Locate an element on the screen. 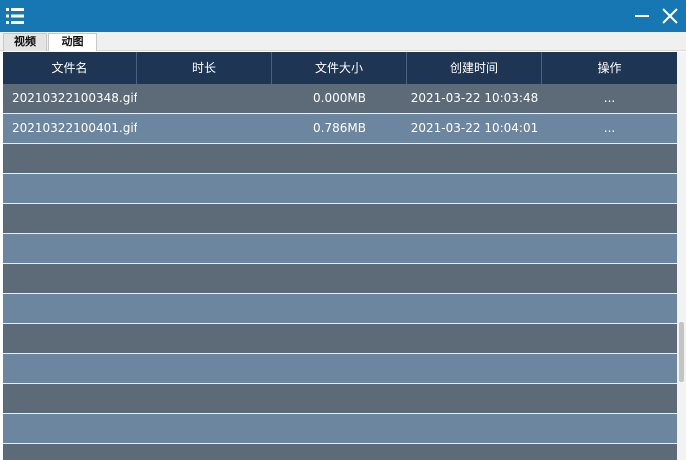 This screenshot has height=460, width=686. cell-filesize: 0.786MB is located at coordinates (339, 128).